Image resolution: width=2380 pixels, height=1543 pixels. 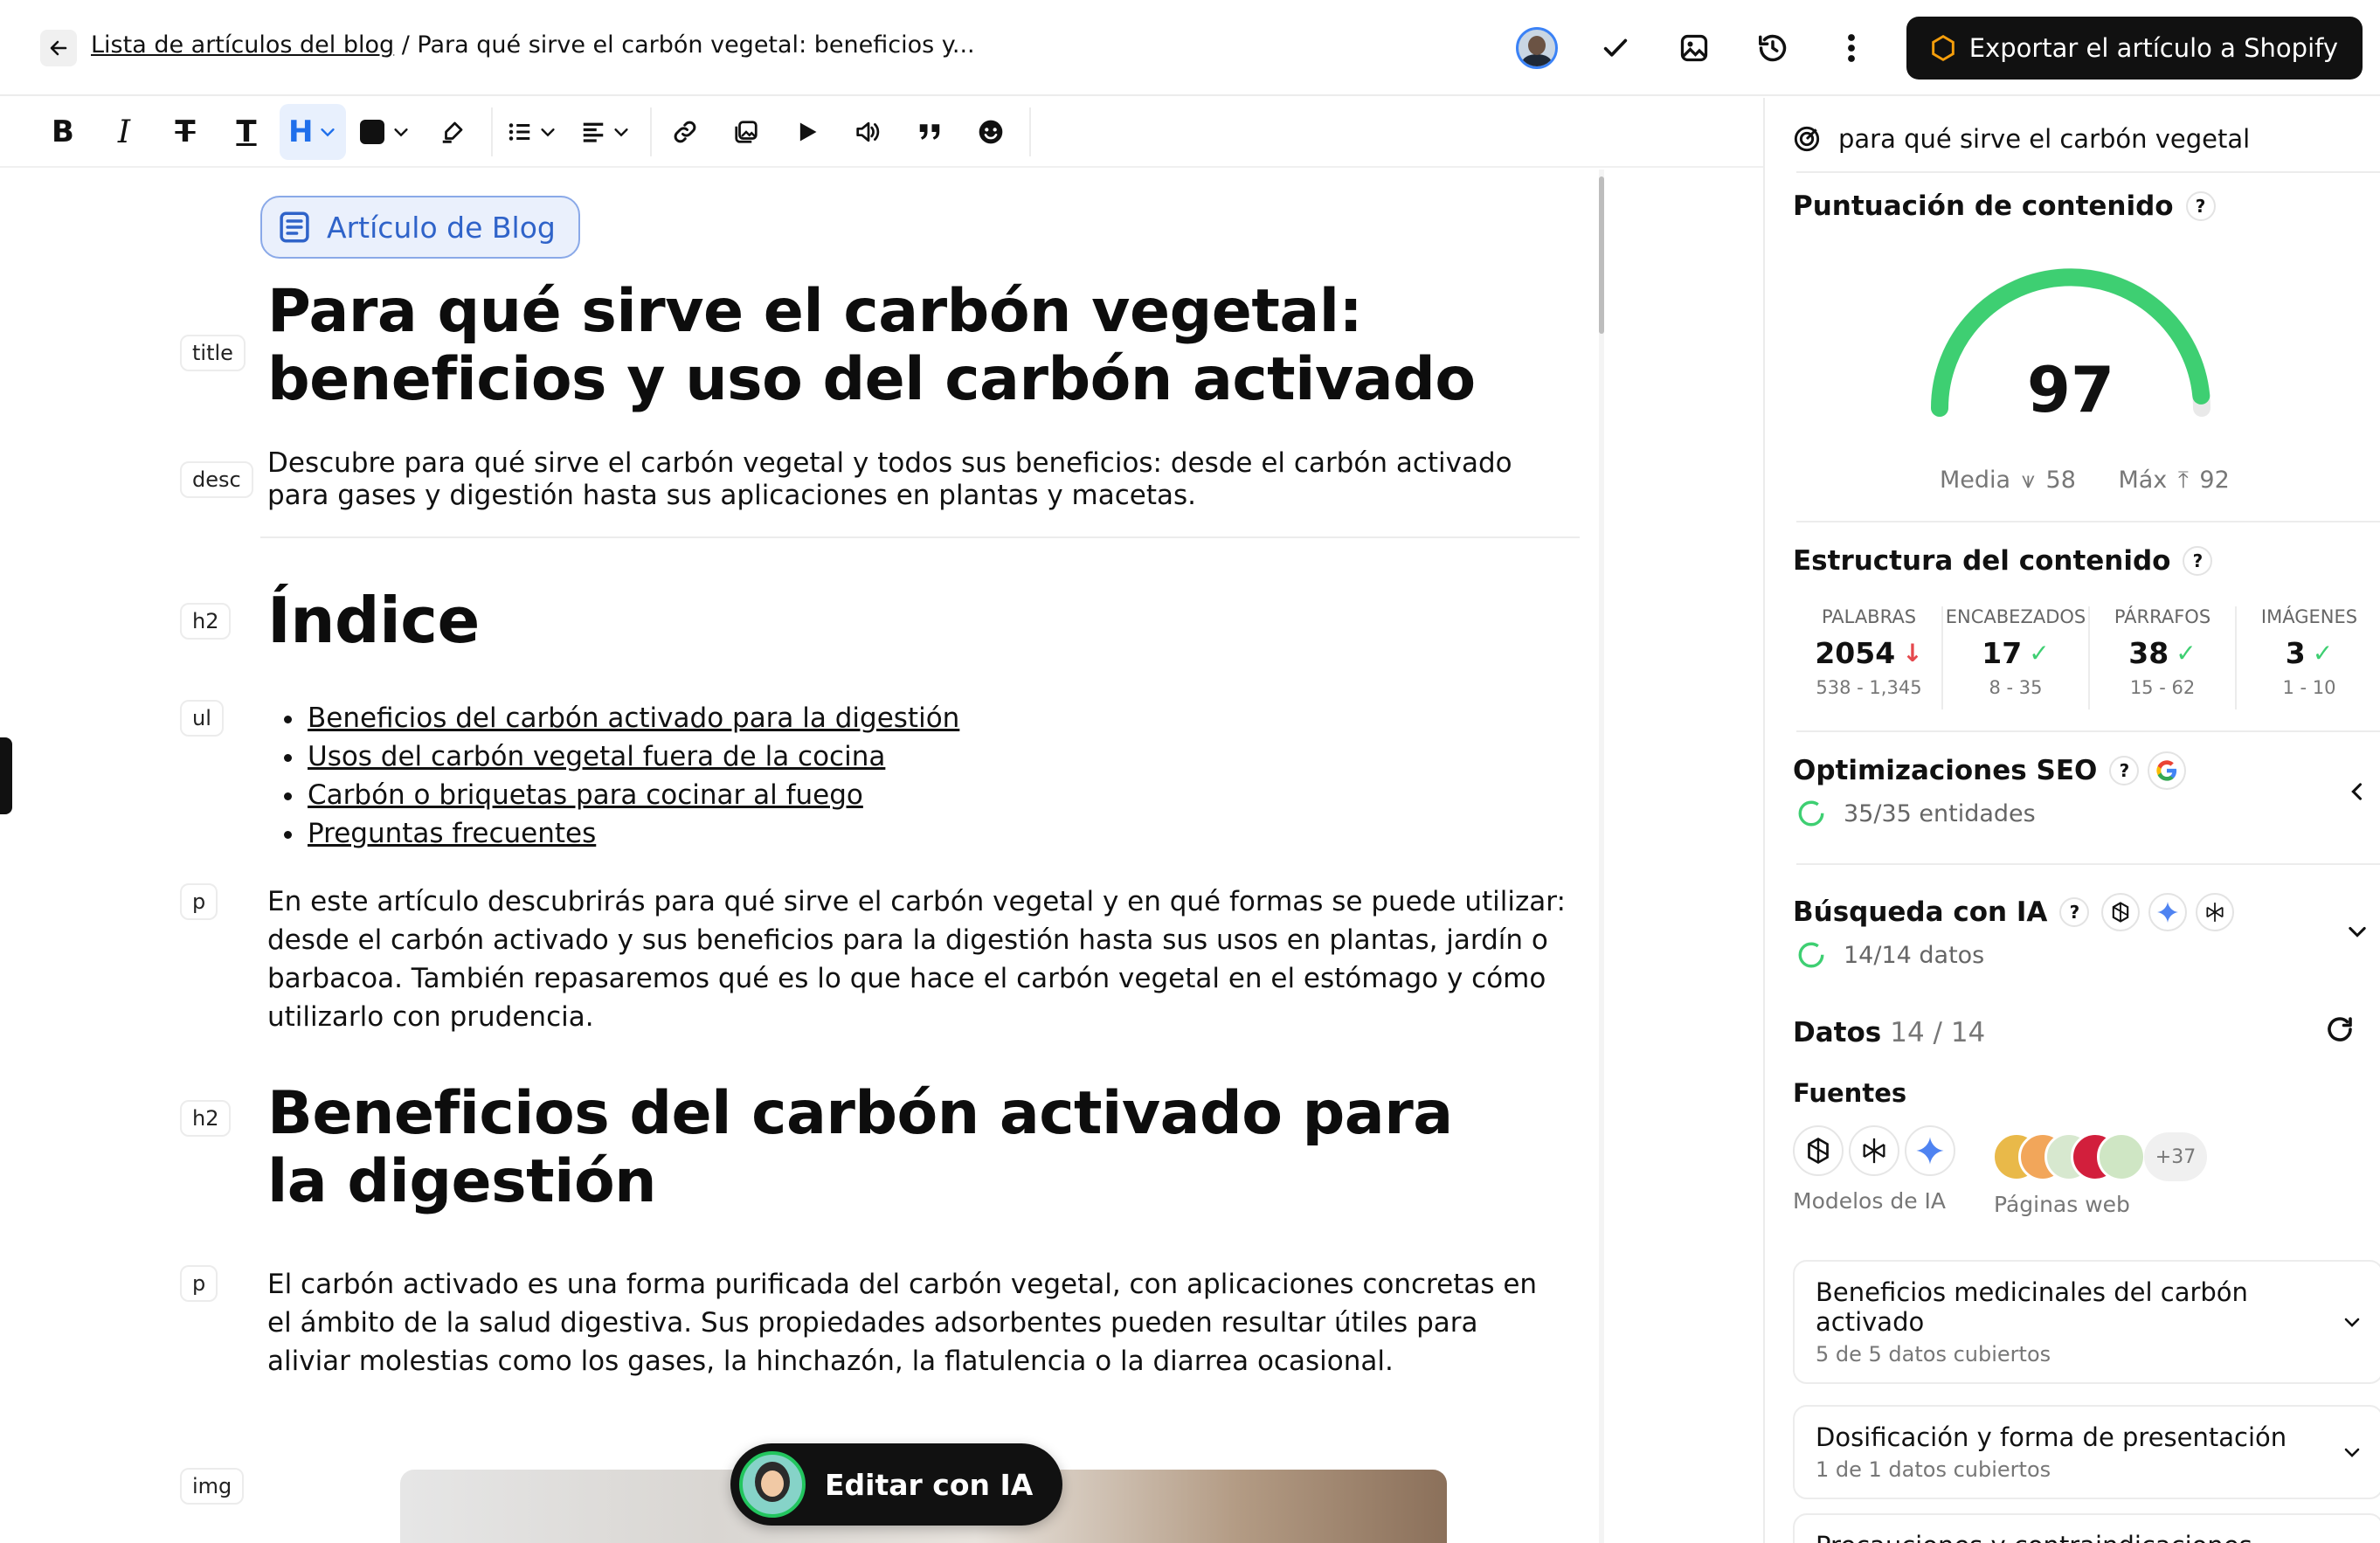 I want to click on seo-section-header: Optimizaciones SEO ?, so click(x=1990, y=771).